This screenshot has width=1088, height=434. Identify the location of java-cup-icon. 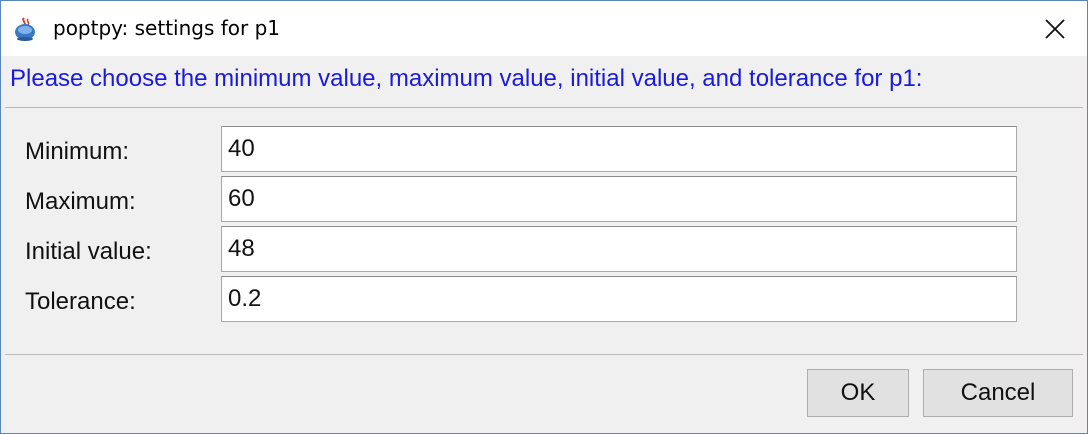
(25, 29).